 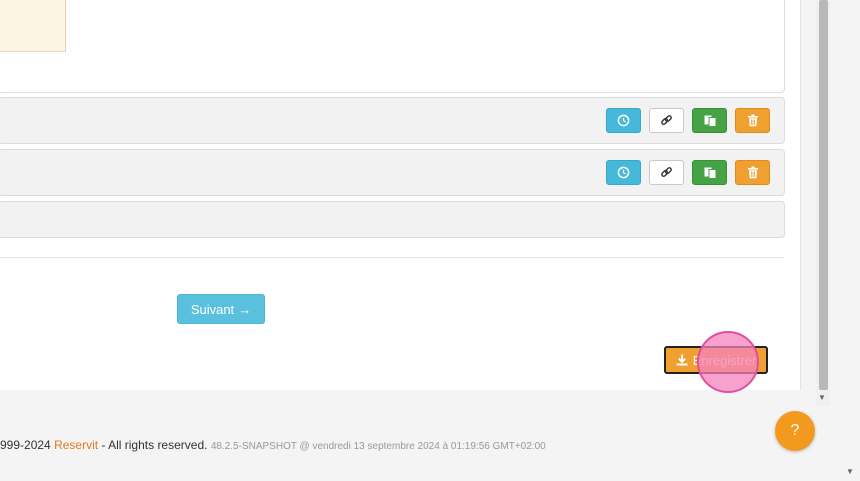 What do you see at coordinates (33, 26) in the screenshot?
I see `highlight-box` at bounding box center [33, 26].